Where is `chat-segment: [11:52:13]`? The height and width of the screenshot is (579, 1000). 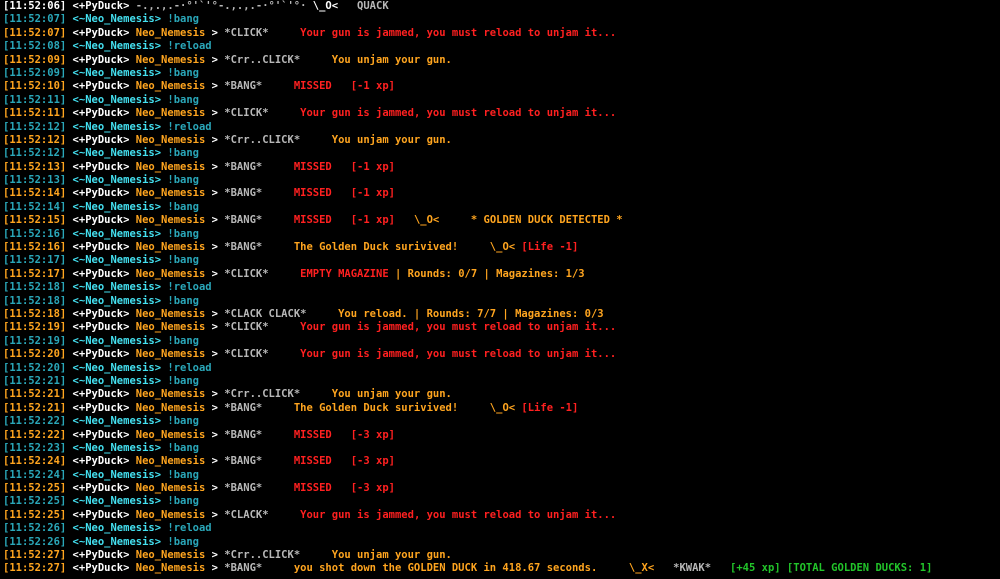 chat-segment: [11:52:13] is located at coordinates (38, 166).